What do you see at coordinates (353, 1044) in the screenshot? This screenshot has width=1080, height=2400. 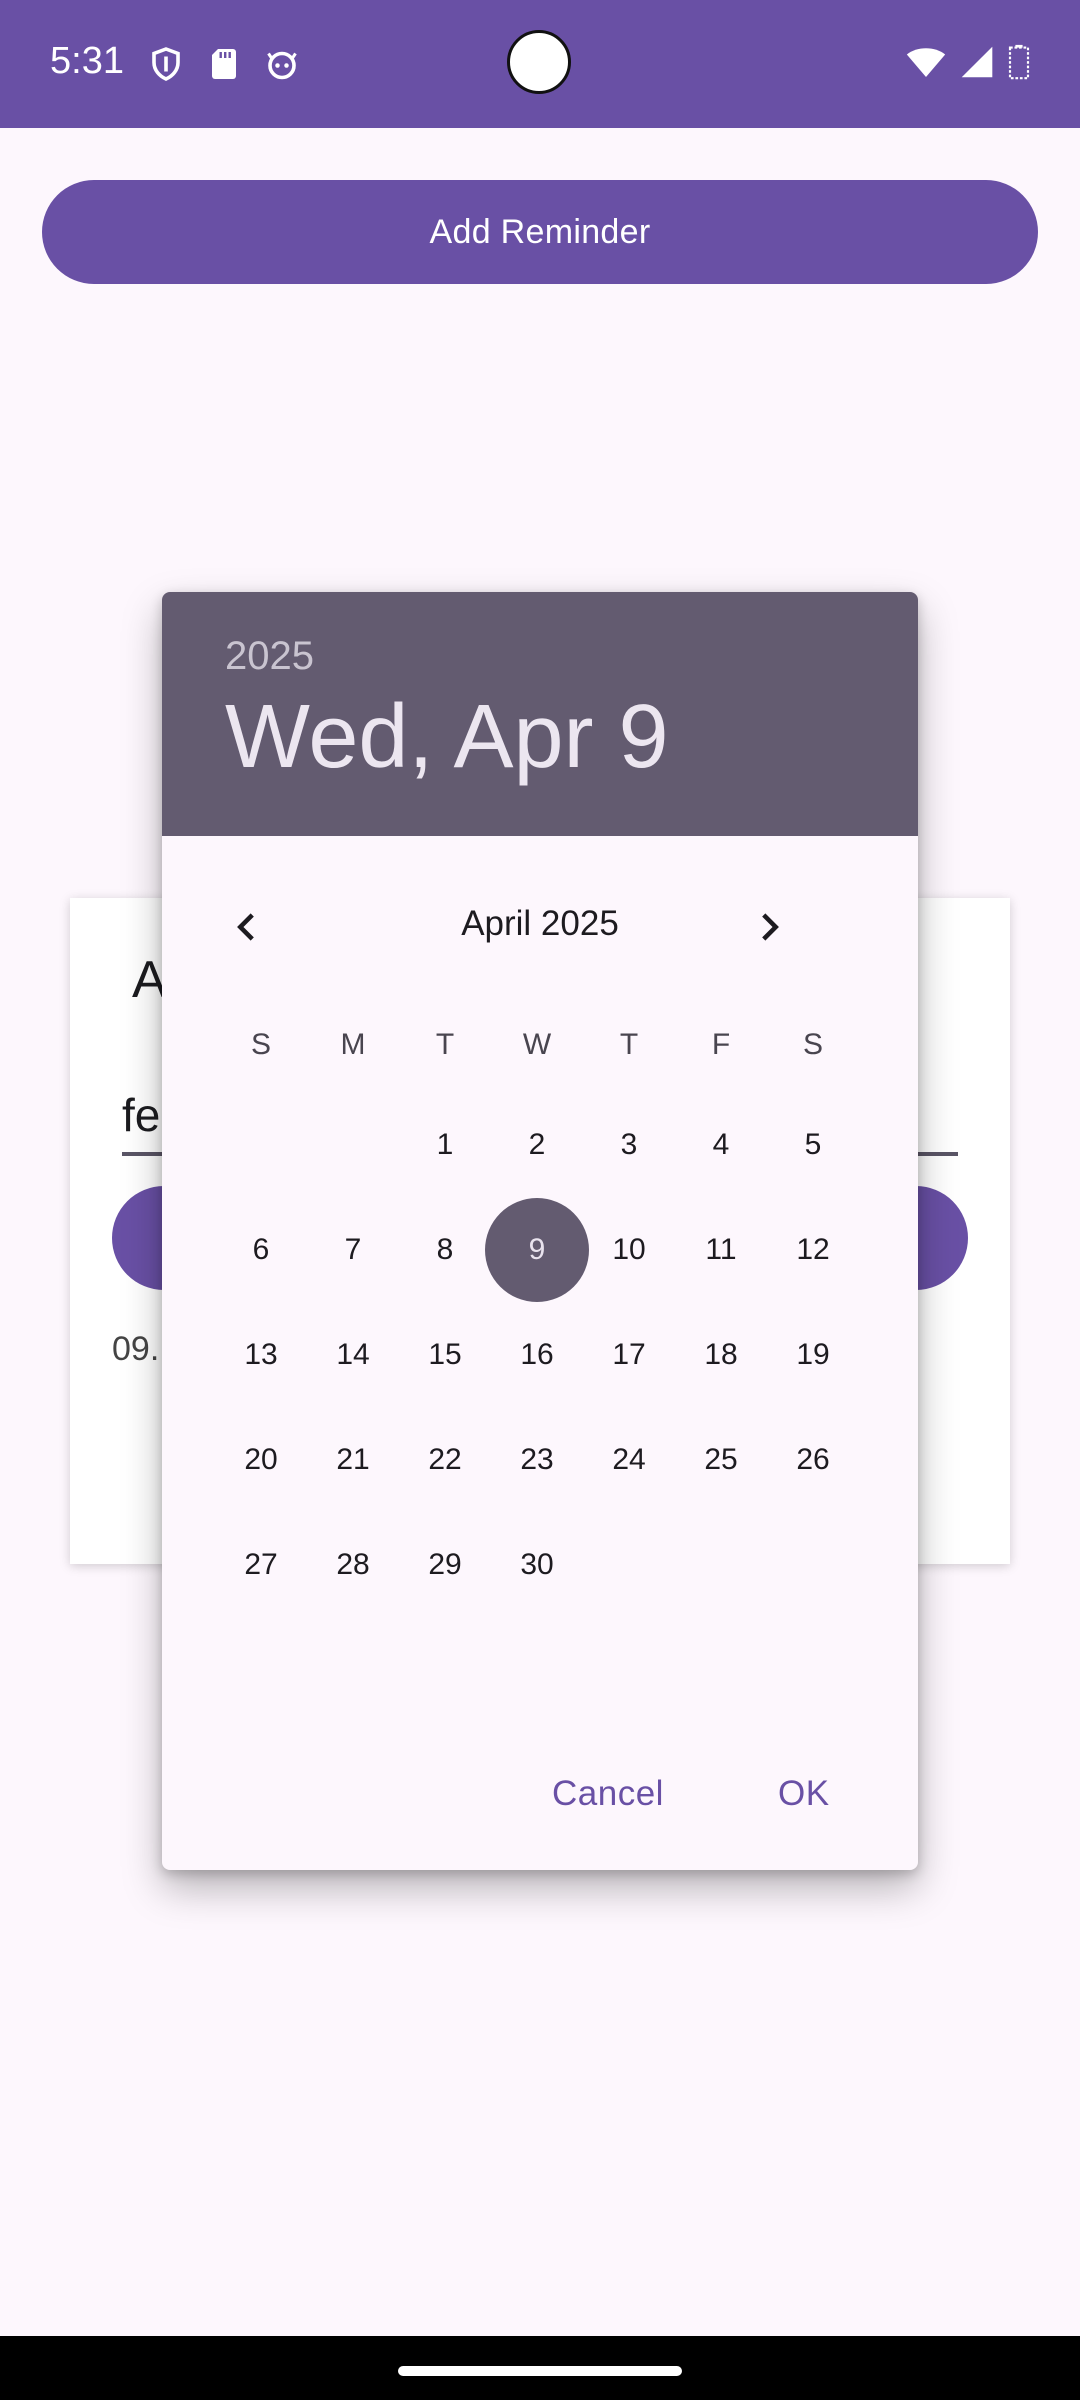 I see `weekday-label: M` at bounding box center [353, 1044].